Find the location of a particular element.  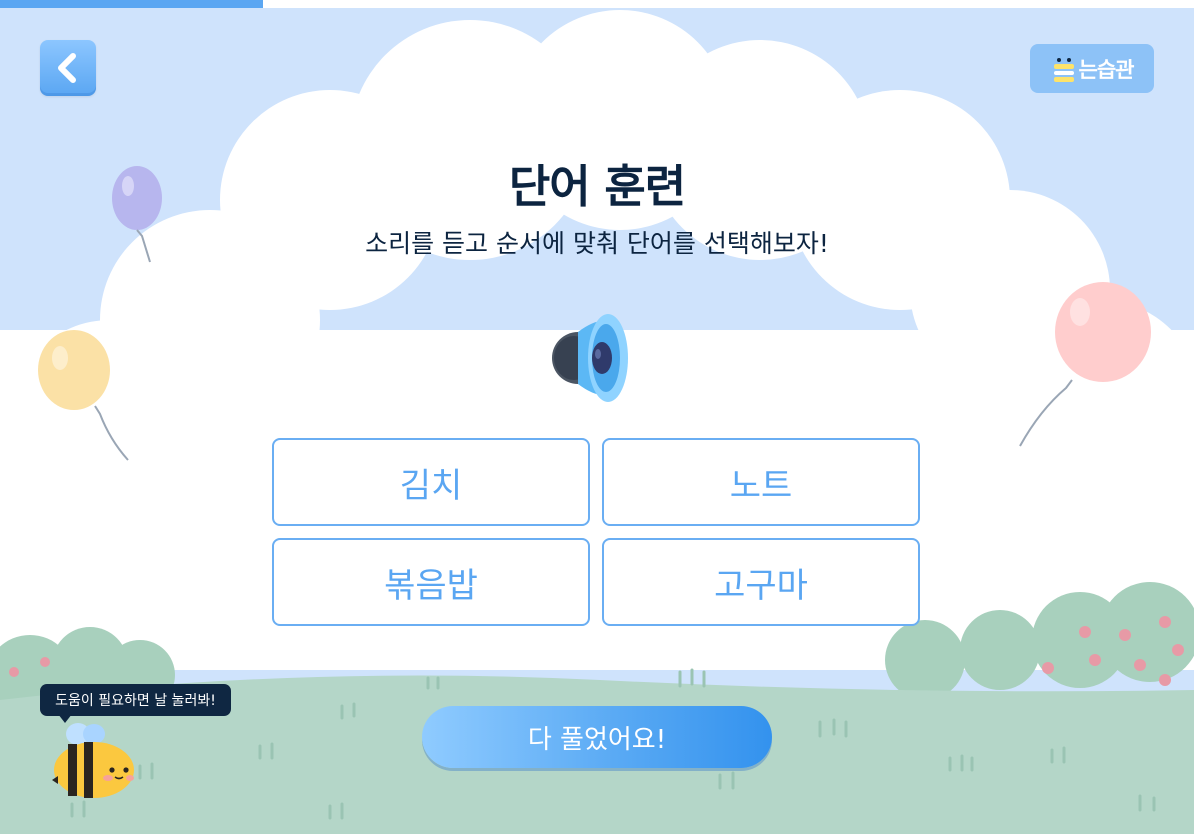

progress-fill is located at coordinates (131, 4).